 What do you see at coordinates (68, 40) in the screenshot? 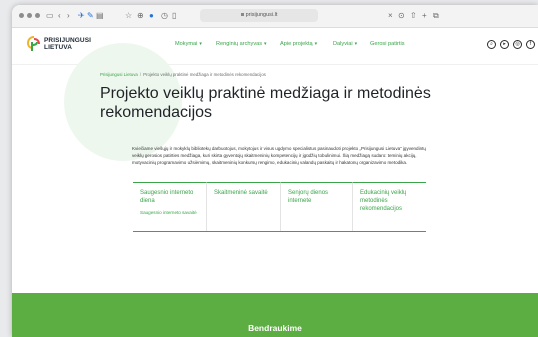
I see `logo-line-1: PRISIJUNGUSI` at bounding box center [68, 40].